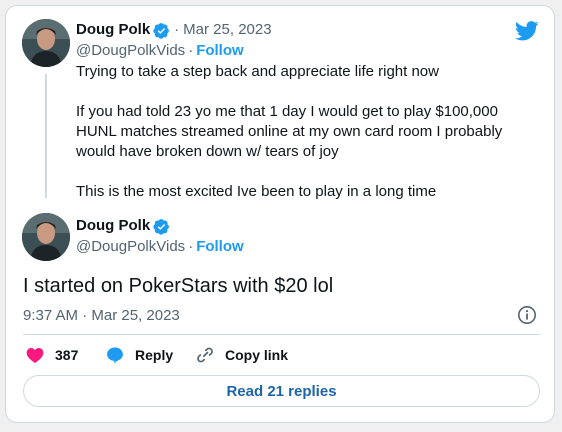 The image size is (562, 432). What do you see at coordinates (227, 30) in the screenshot?
I see `tweet-date: Mar 25, 2023` at bounding box center [227, 30].